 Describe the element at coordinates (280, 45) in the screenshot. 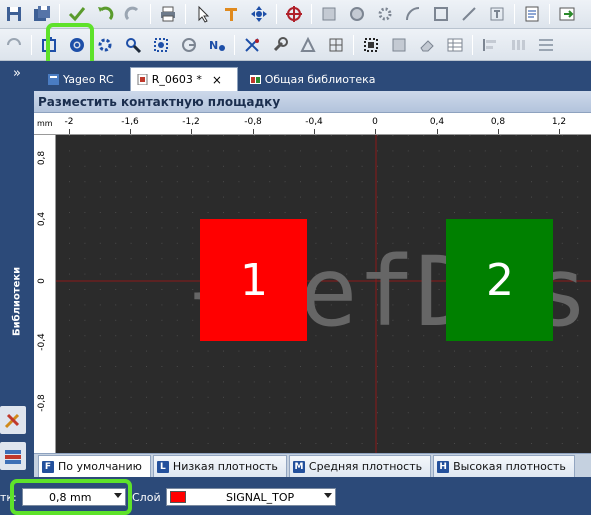

I see `wrench-icon` at that location.